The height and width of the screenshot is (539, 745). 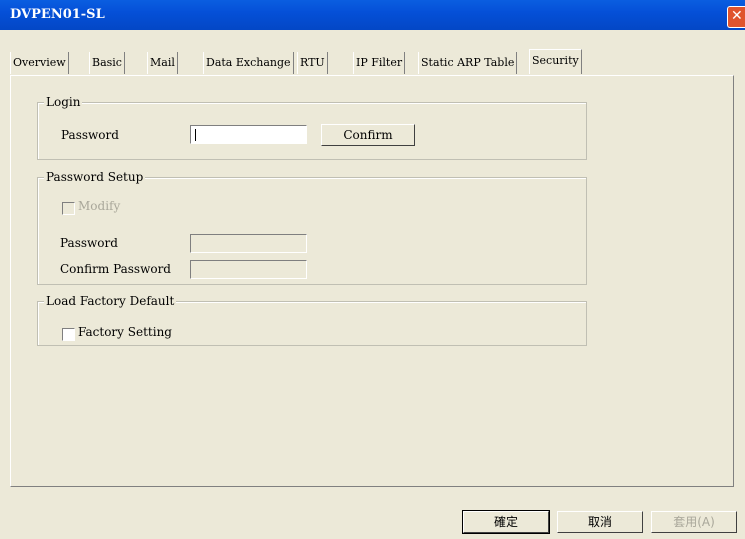 What do you see at coordinates (95, 177) in the screenshot?
I see `password-setup-group-title: Password Setup` at bounding box center [95, 177].